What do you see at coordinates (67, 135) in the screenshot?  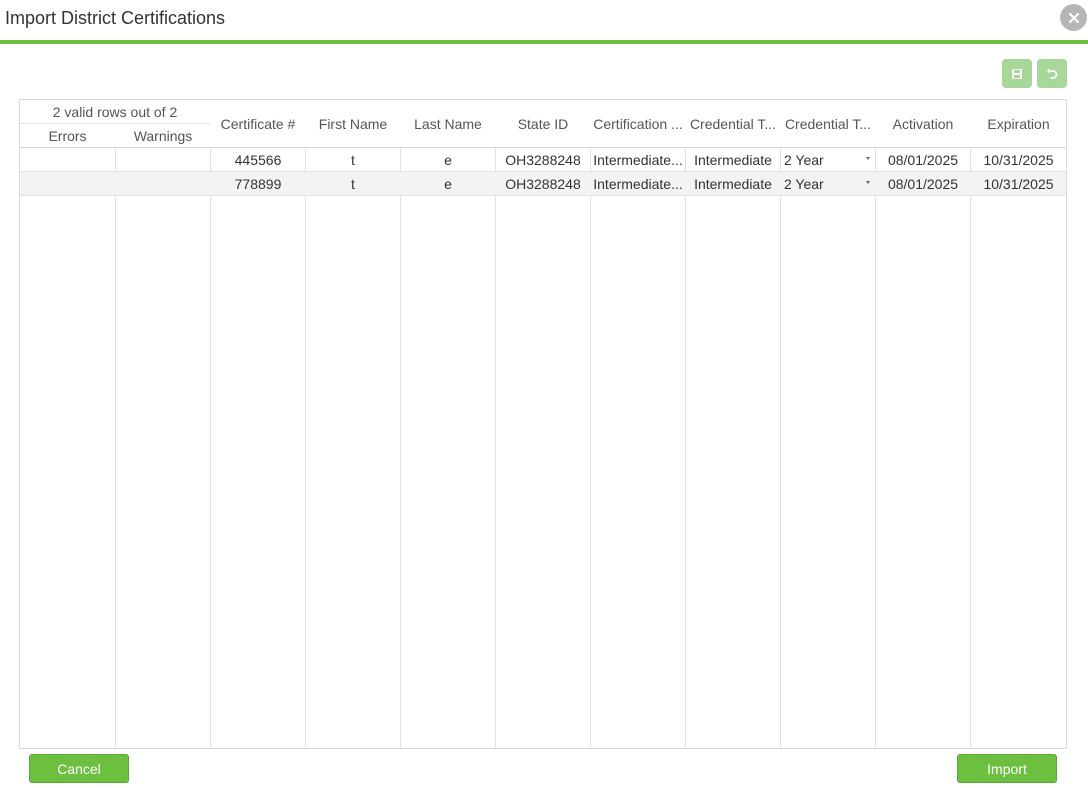 I see `column-header-errors: Errors` at bounding box center [67, 135].